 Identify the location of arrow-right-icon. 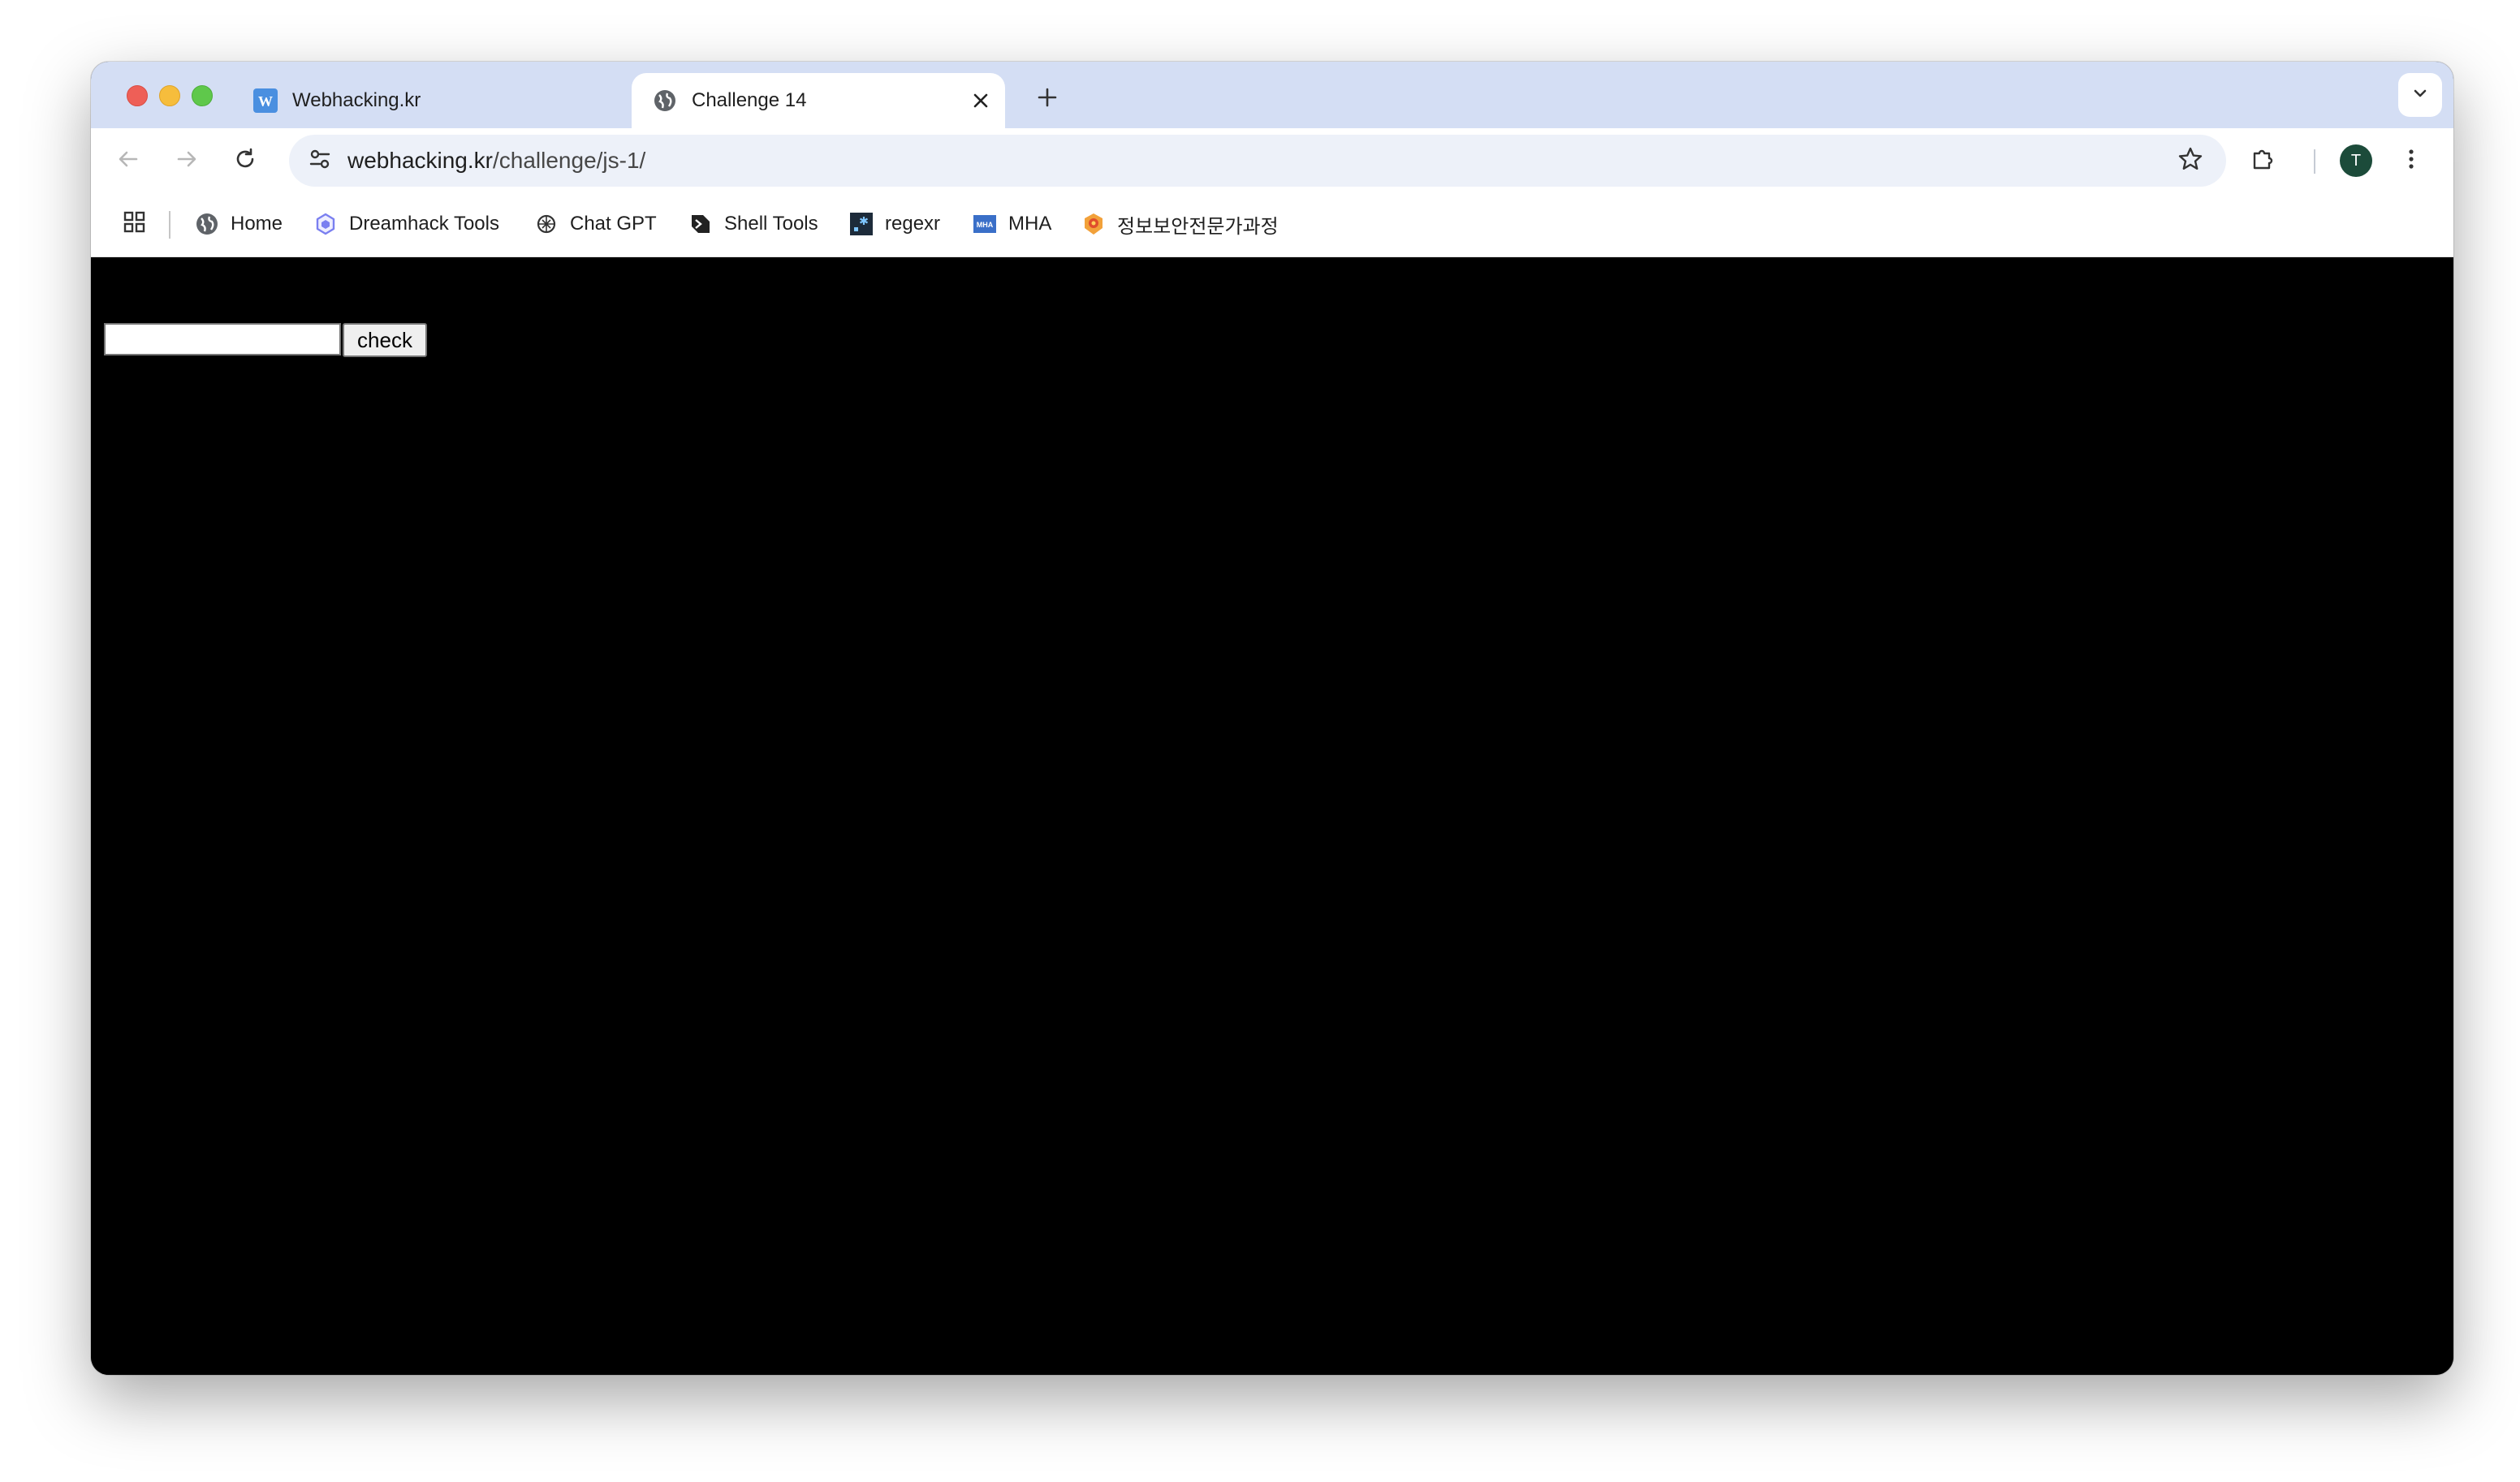
(187, 161).